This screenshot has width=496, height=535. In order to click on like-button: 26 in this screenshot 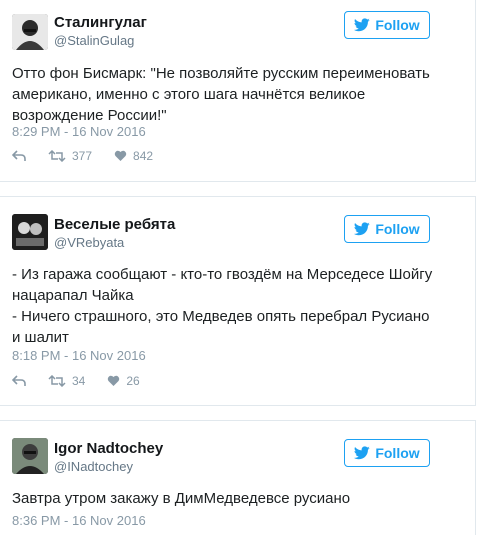, I will do `click(123, 381)`.